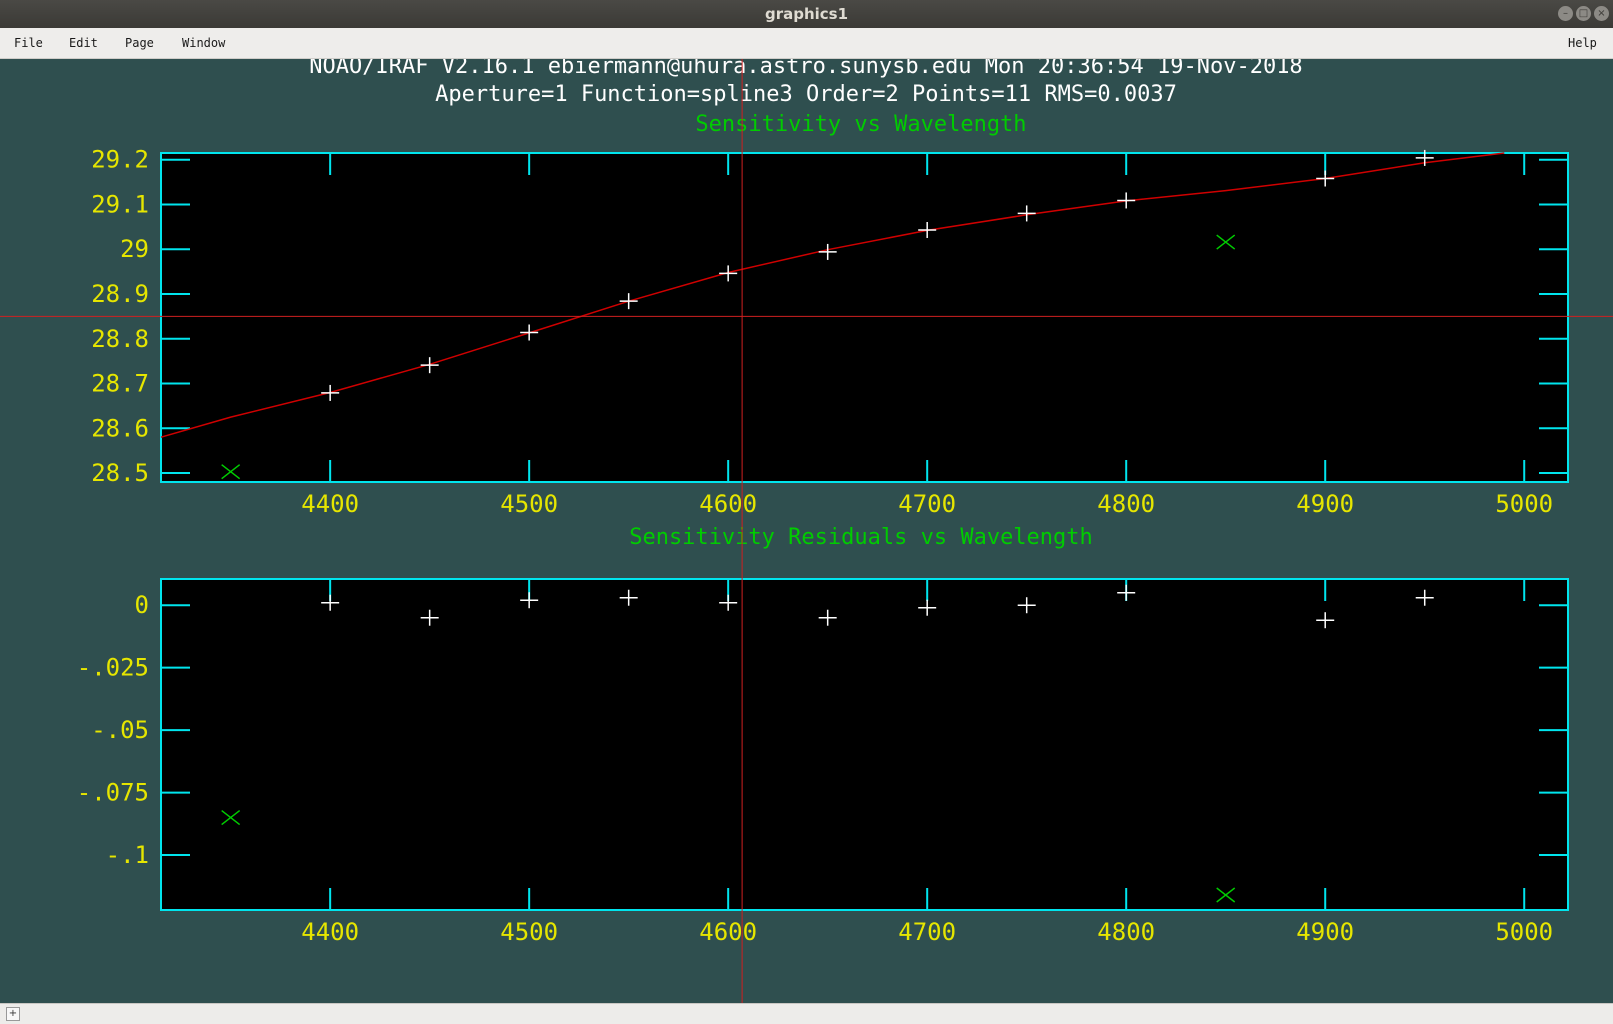 The image size is (1613, 1024). Describe the element at coordinates (127, 855) in the screenshot. I see `y-tick-label: -.1` at that location.